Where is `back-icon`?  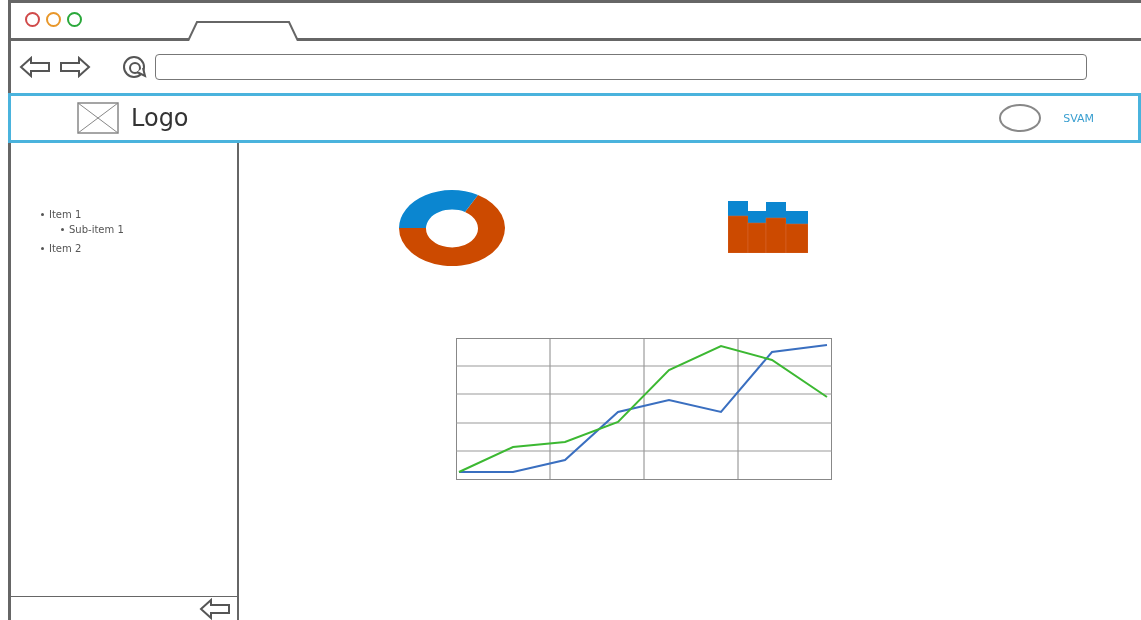
back-icon is located at coordinates (35, 67).